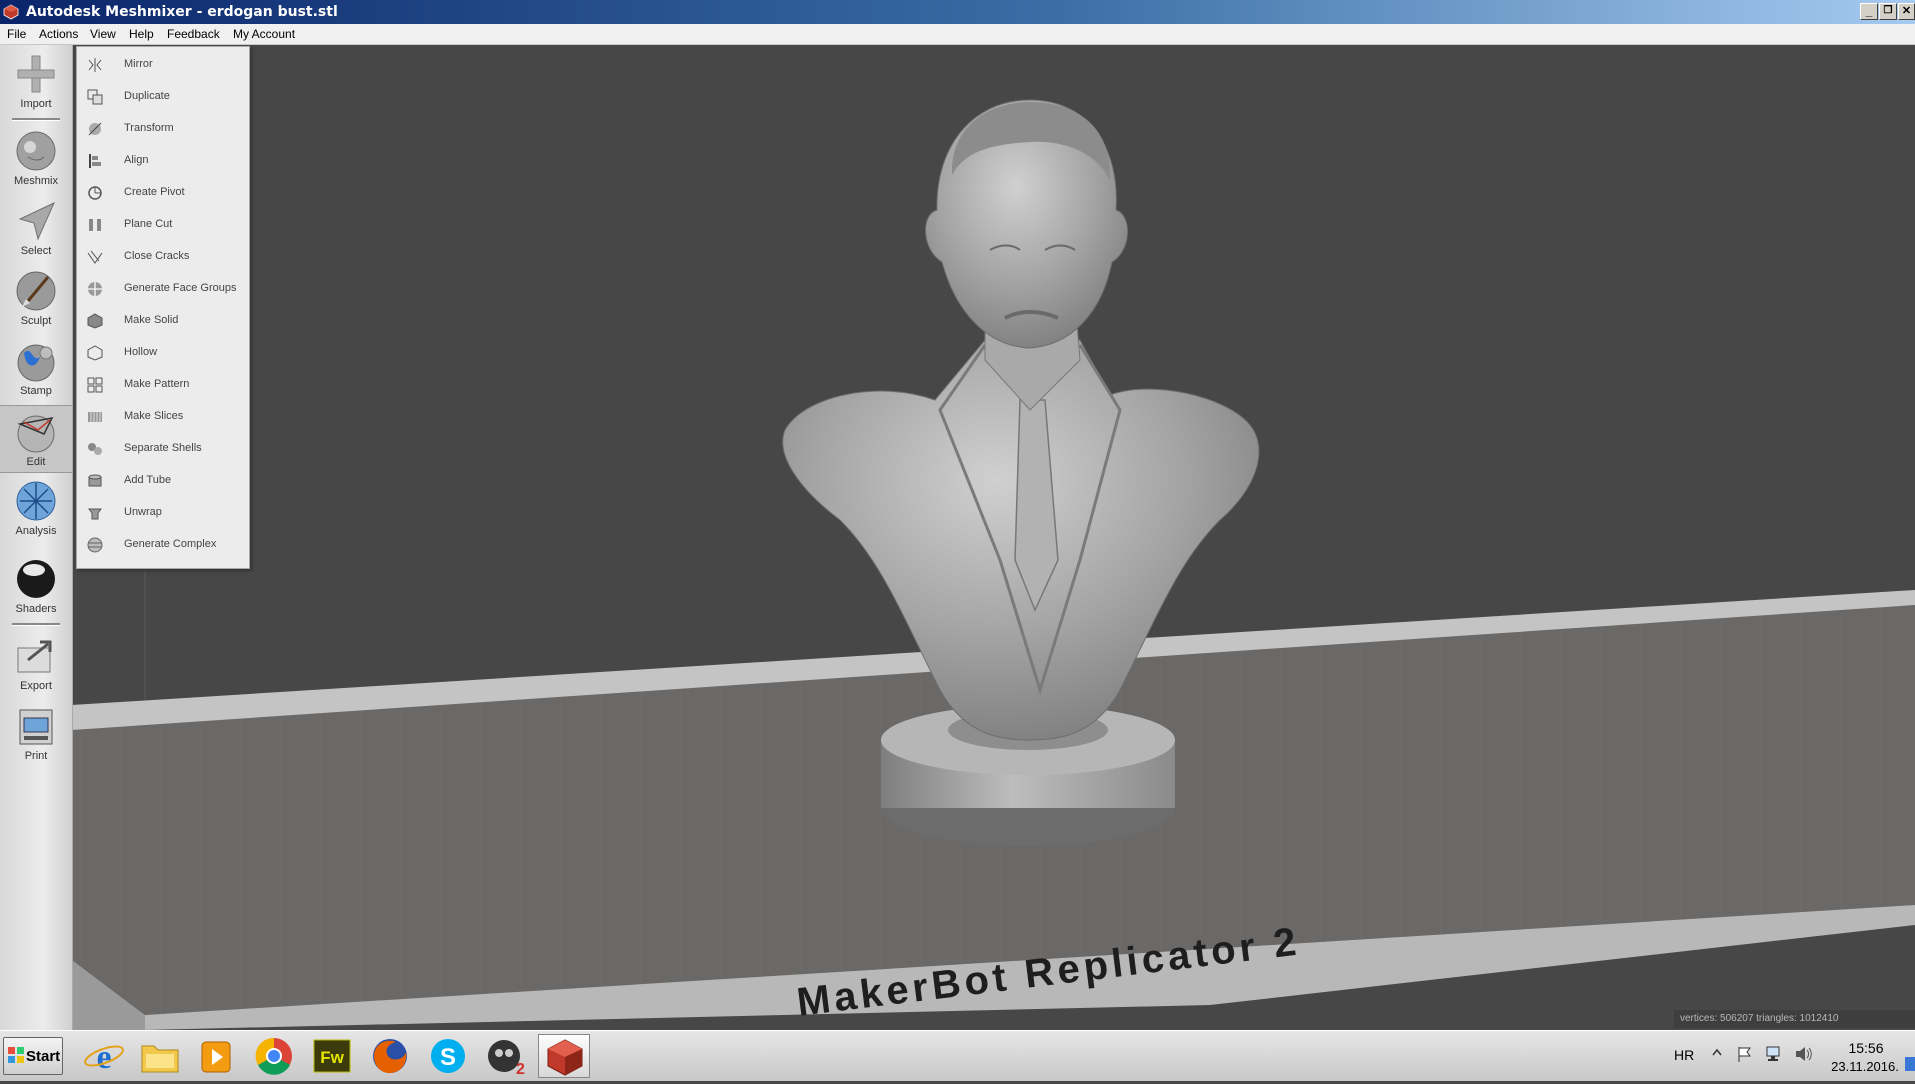  Describe the element at coordinates (36, 624) in the screenshot. I see `toolbar-divider` at that location.